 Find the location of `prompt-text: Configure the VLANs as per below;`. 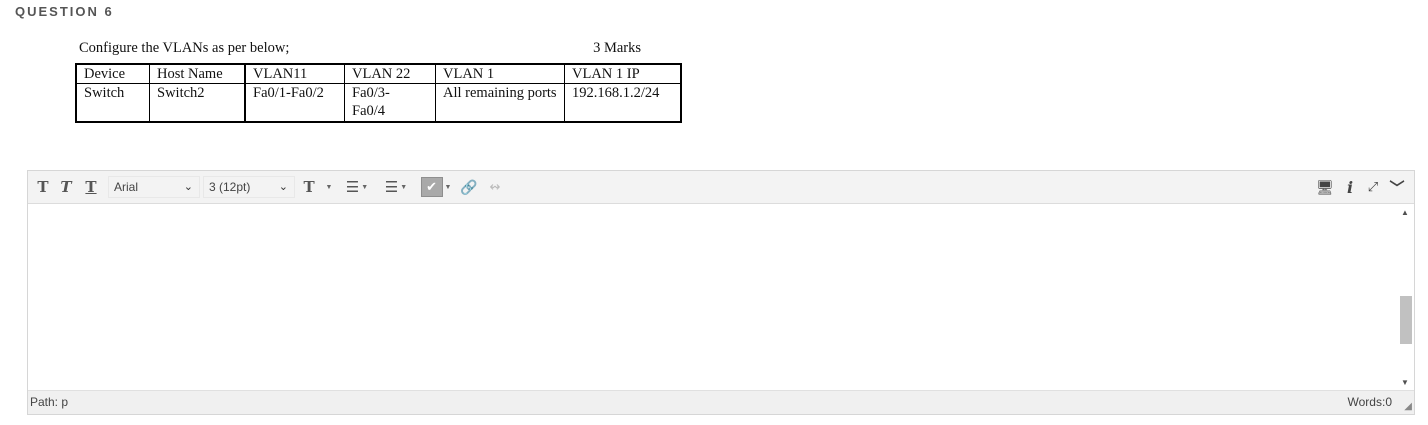

prompt-text: Configure the VLANs as per below; is located at coordinates (184, 48).